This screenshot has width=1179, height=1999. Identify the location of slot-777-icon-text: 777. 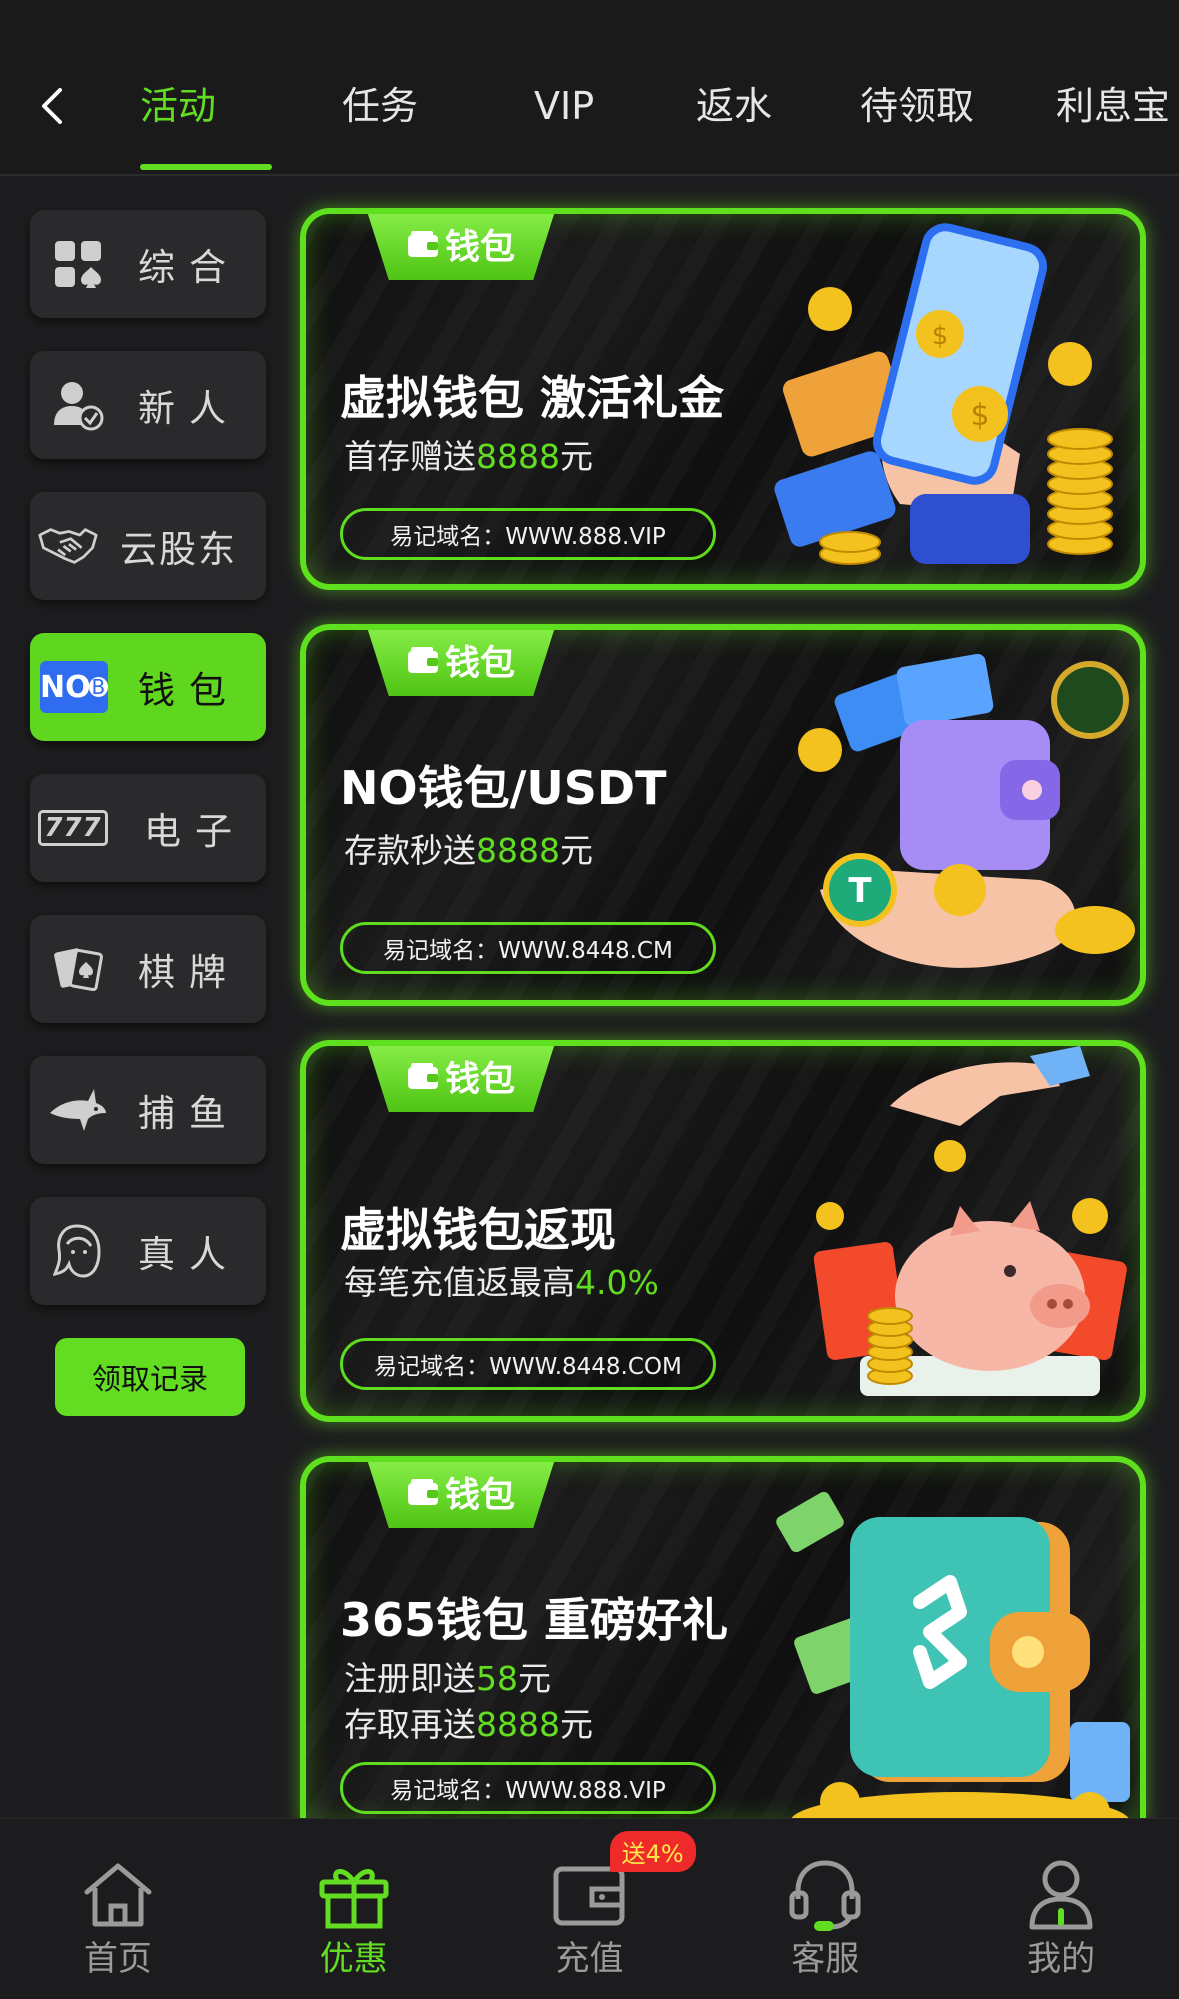
(73, 828).